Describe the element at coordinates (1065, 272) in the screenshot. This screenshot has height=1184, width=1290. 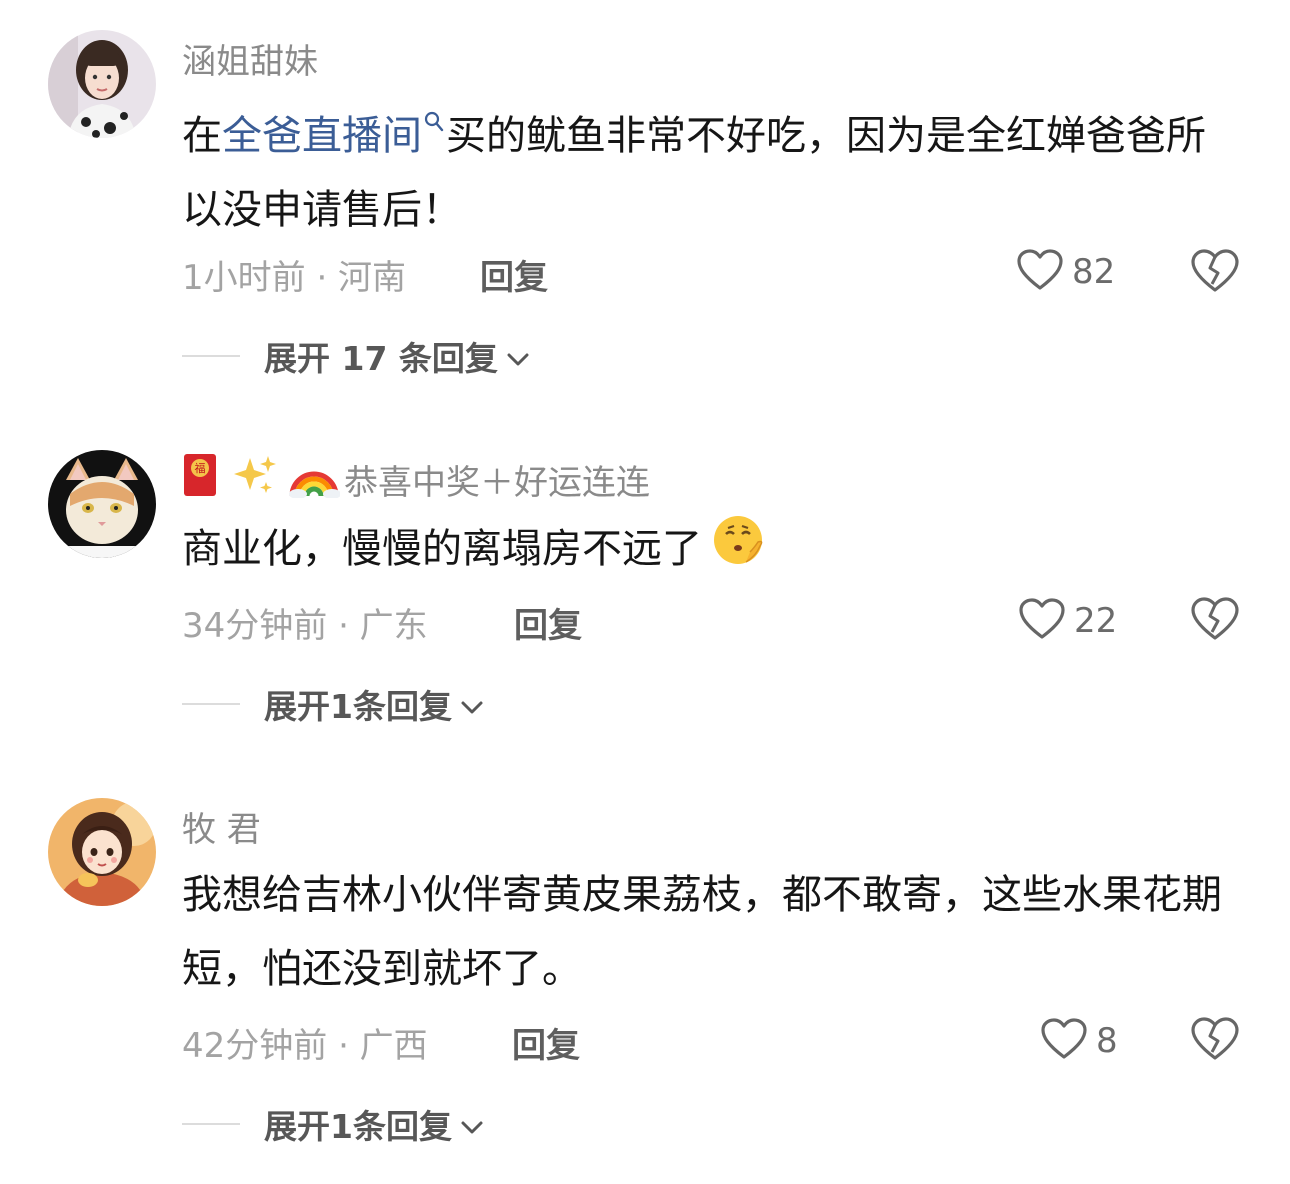
I see `like-button: 82` at that location.